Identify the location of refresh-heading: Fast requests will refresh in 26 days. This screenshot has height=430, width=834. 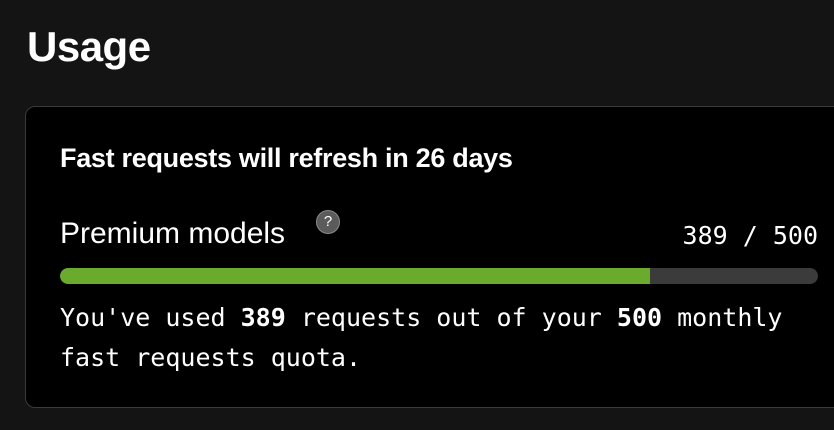
(286, 158).